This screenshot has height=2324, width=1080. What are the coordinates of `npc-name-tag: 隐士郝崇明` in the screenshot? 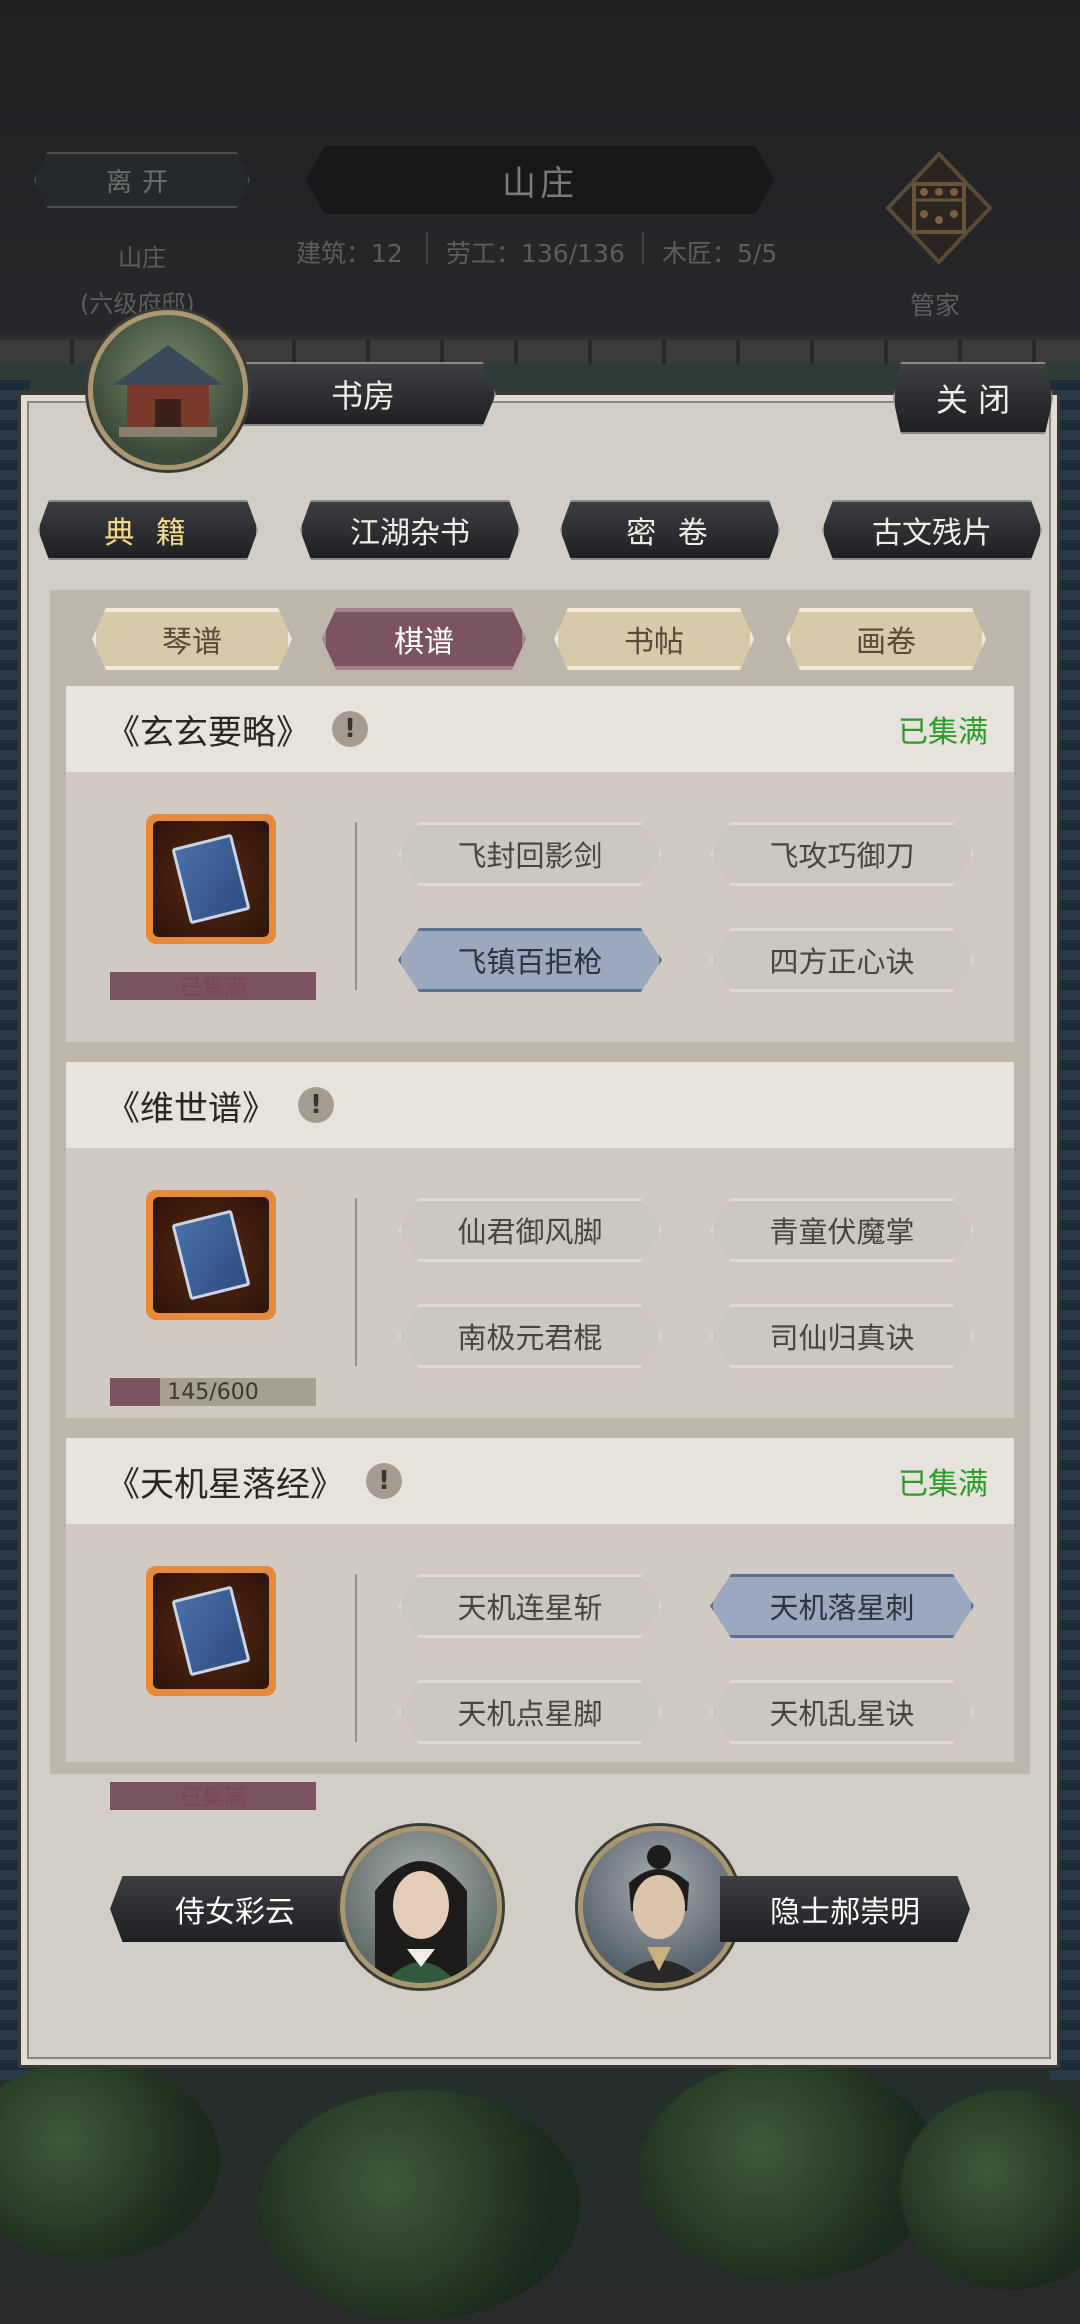 It's located at (845, 1909).